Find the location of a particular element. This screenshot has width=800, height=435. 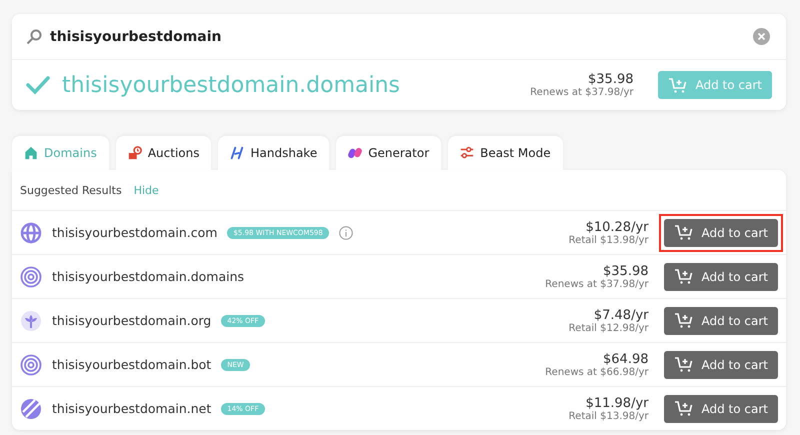

tab: Auctions is located at coordinates (164, 153).